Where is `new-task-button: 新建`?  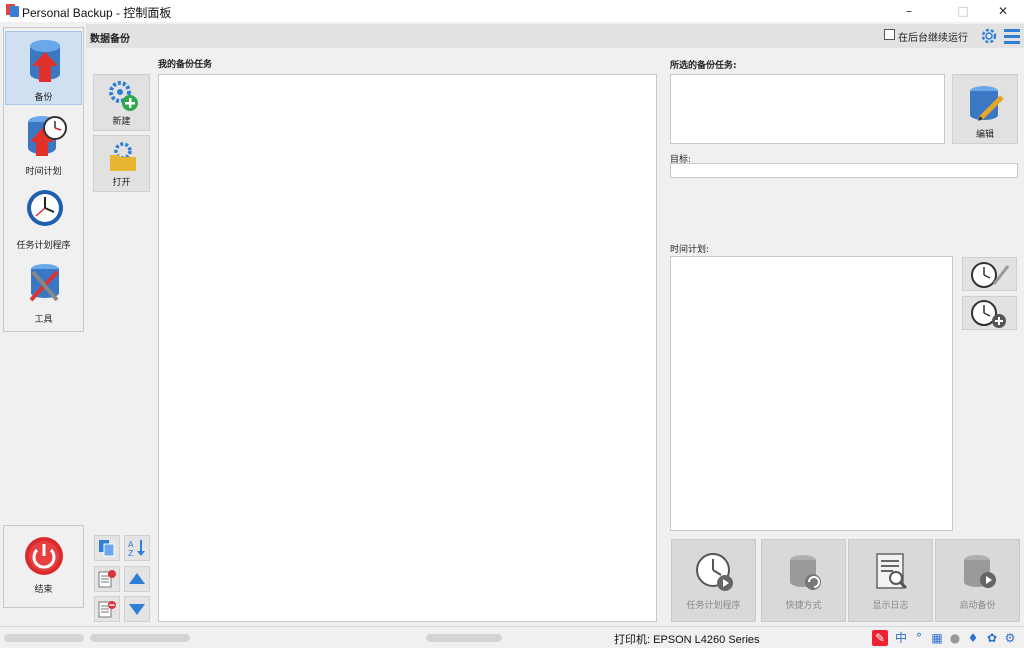 new-task-button: 新建 is located at coordinates (121, 102).